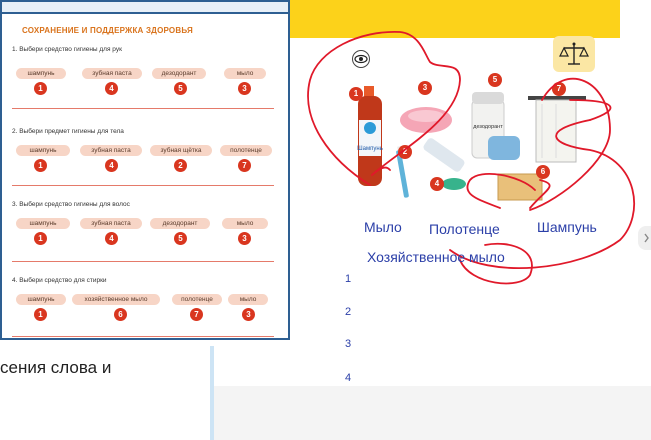 The image size is (651, 440). Describe the element at coordinates (196, 314) in the screenshot. I see `q4-number-3: 7` at that location.